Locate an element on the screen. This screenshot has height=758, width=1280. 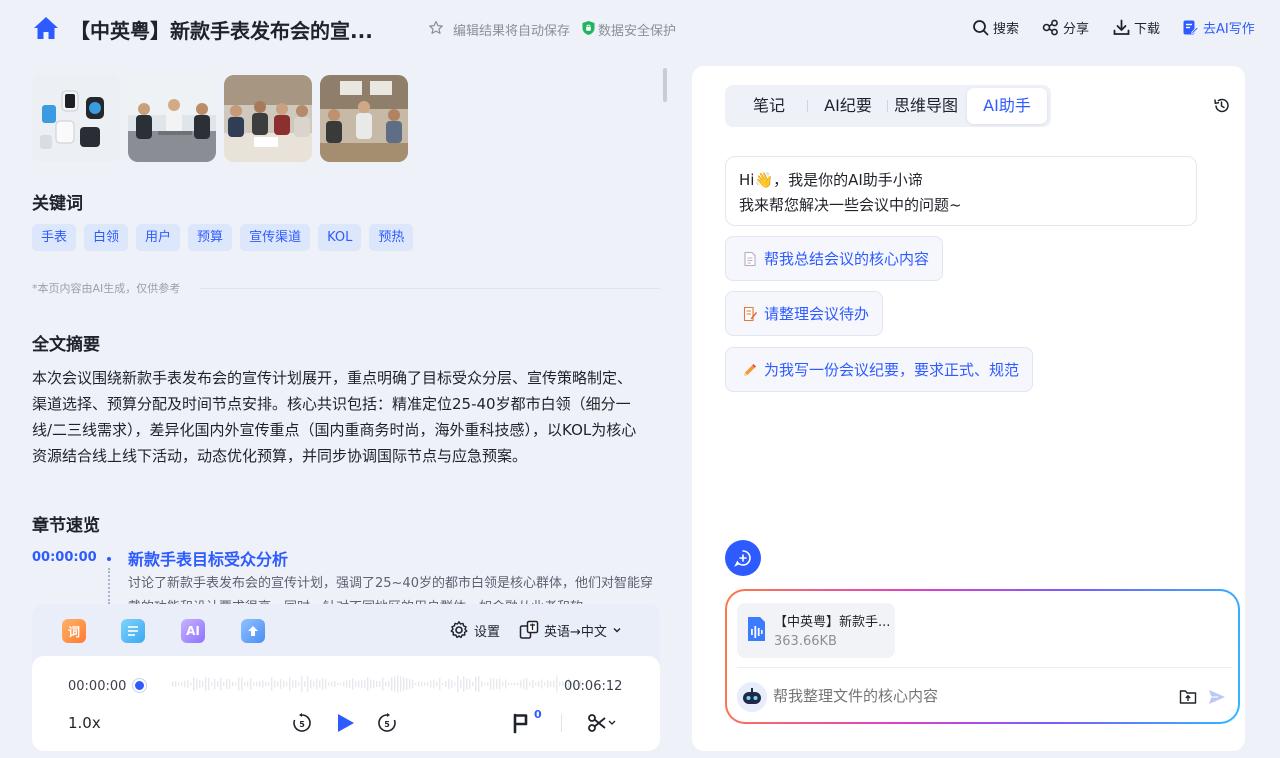
watch-product-thumbnail is located at coordinates (76, 118).